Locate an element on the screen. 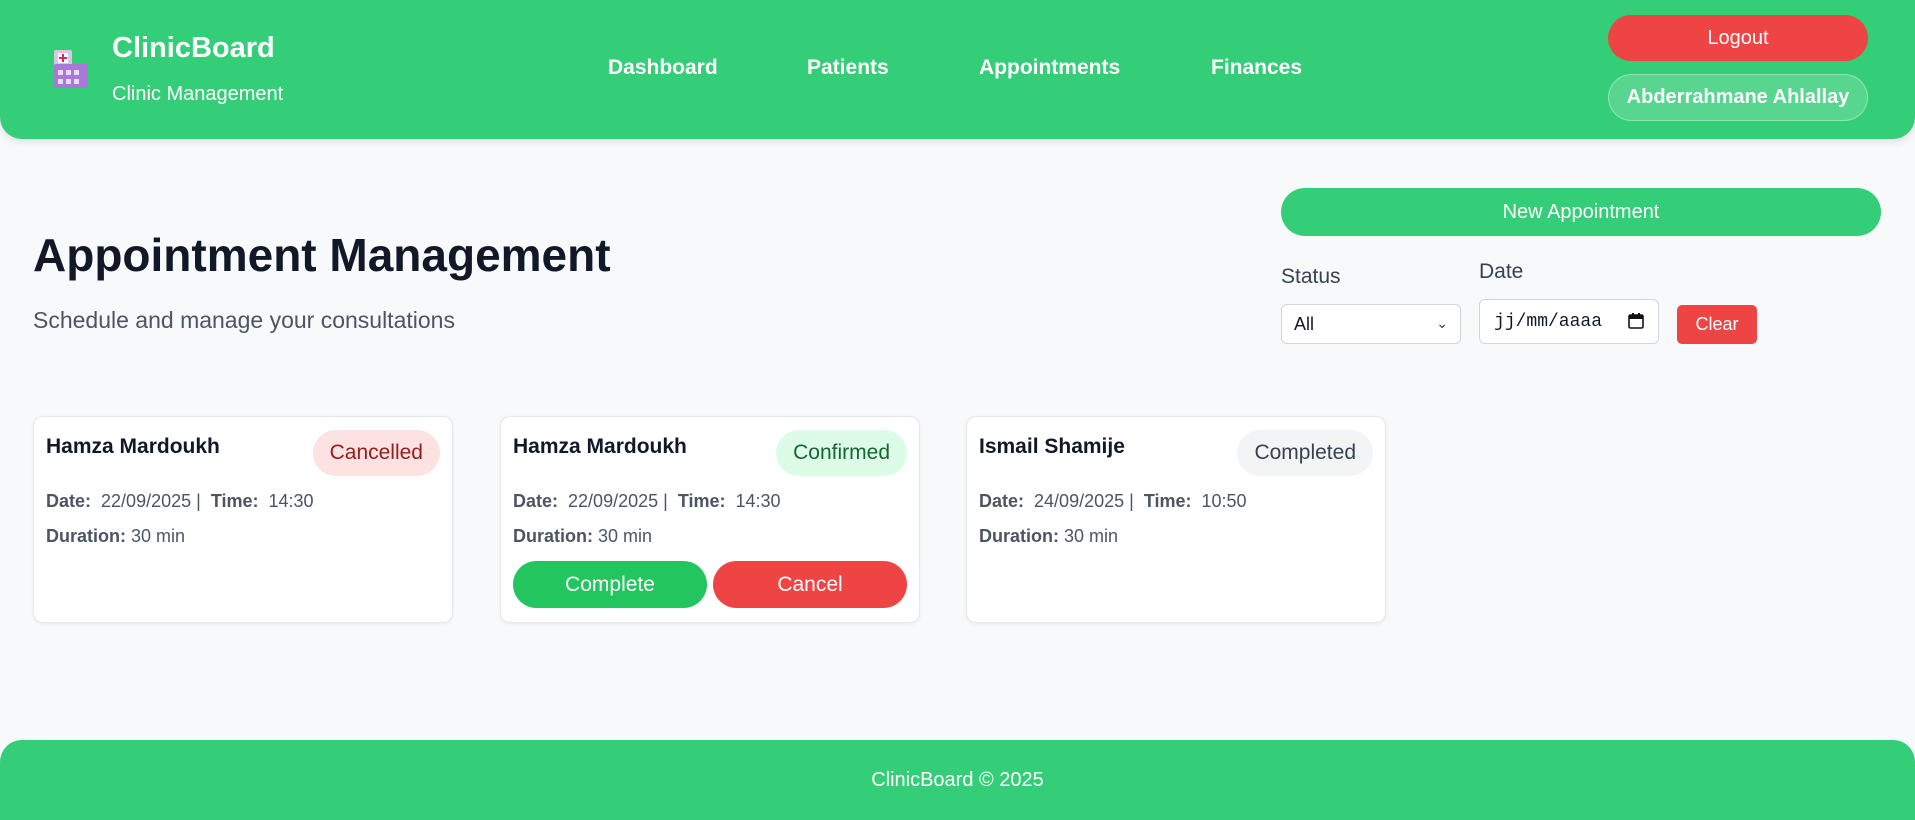 The height and width of the screenshot is (820, 1915). nav-appointments: Appointments is located at coordinates (1049, 68).